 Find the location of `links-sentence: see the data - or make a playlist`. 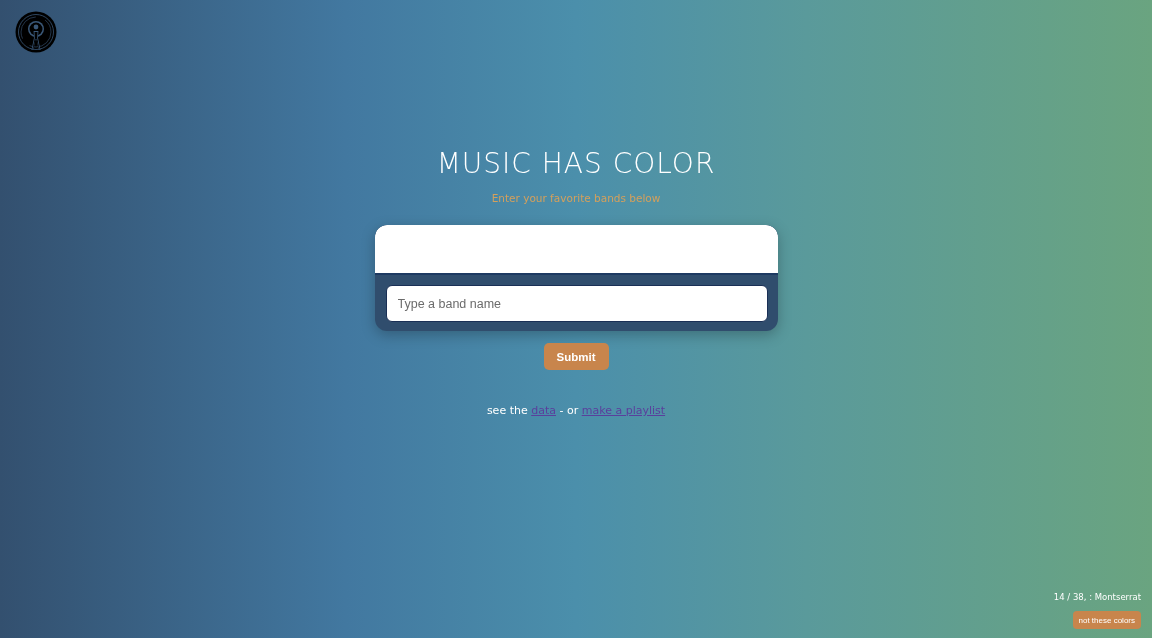

links-sentence: see the data - or make a playlist is located at coordinates (576, 411).